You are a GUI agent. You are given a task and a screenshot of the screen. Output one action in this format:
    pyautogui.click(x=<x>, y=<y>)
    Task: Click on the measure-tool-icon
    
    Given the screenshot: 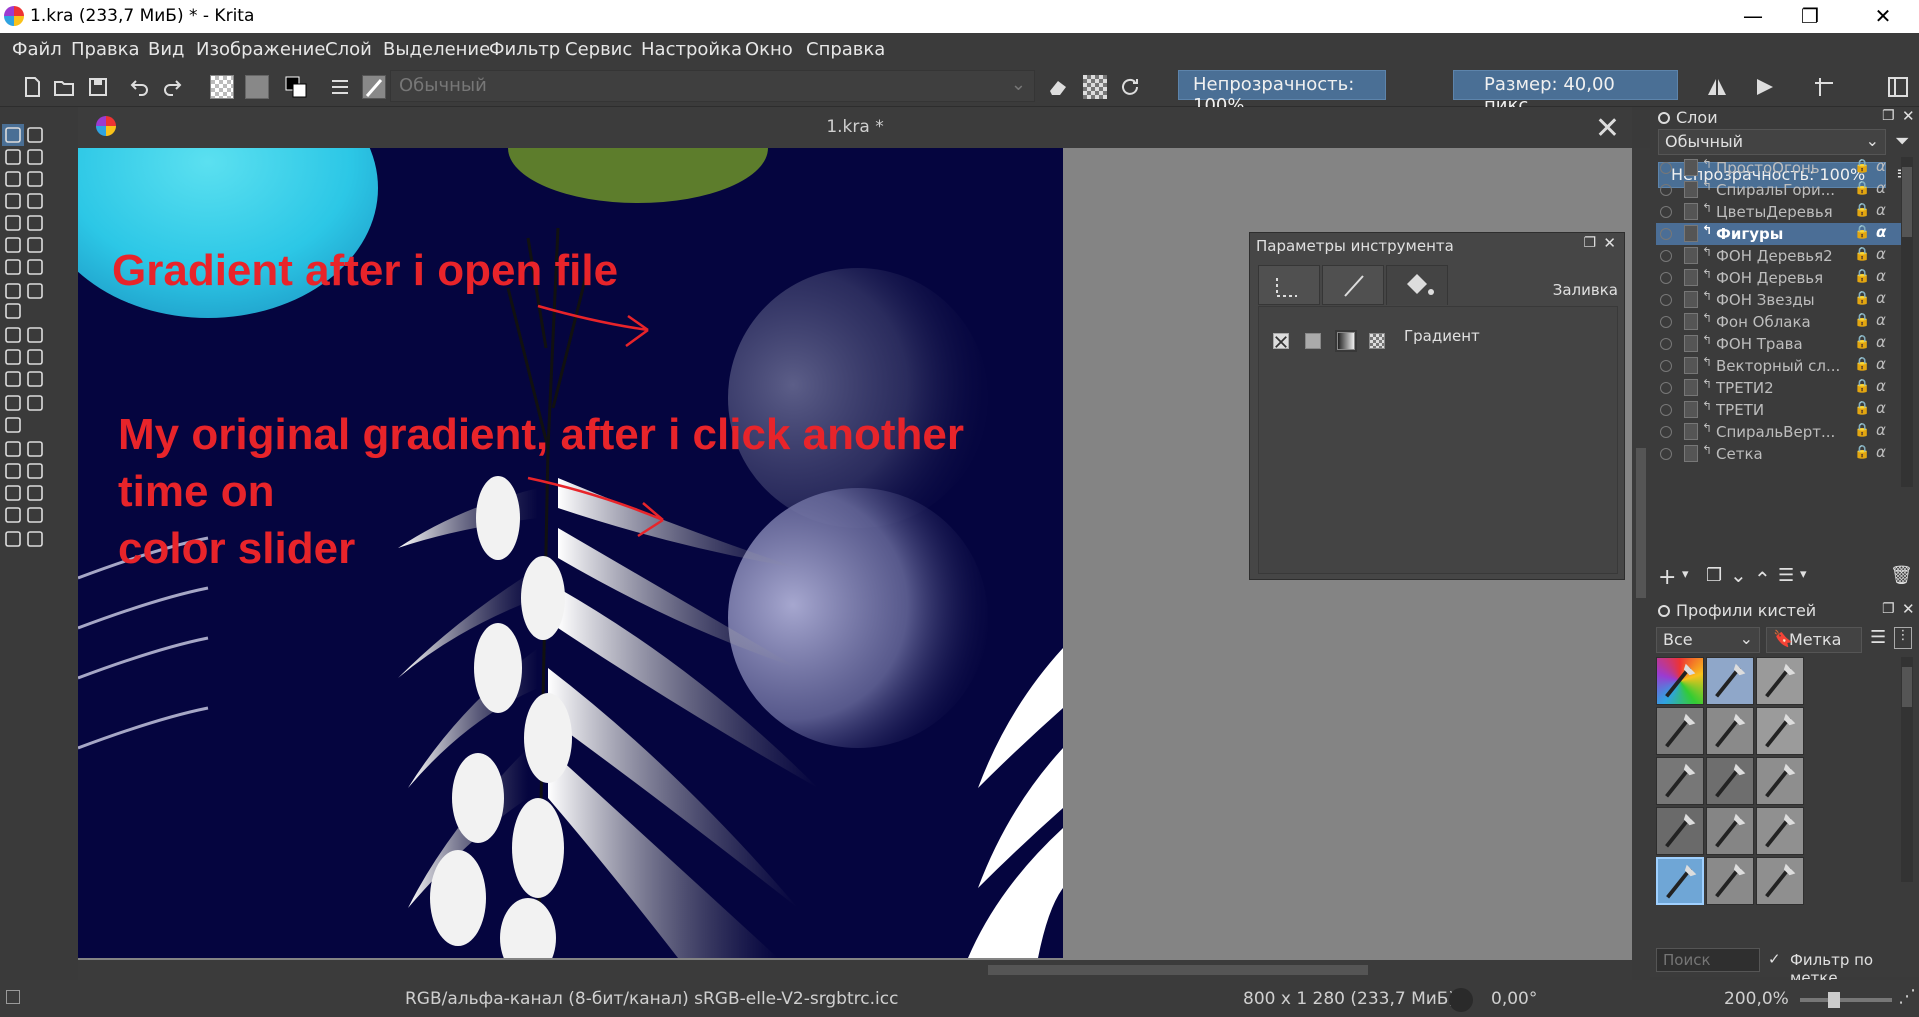 What is the action you would take?
    pyautogui.click(x=35, y=403)
    